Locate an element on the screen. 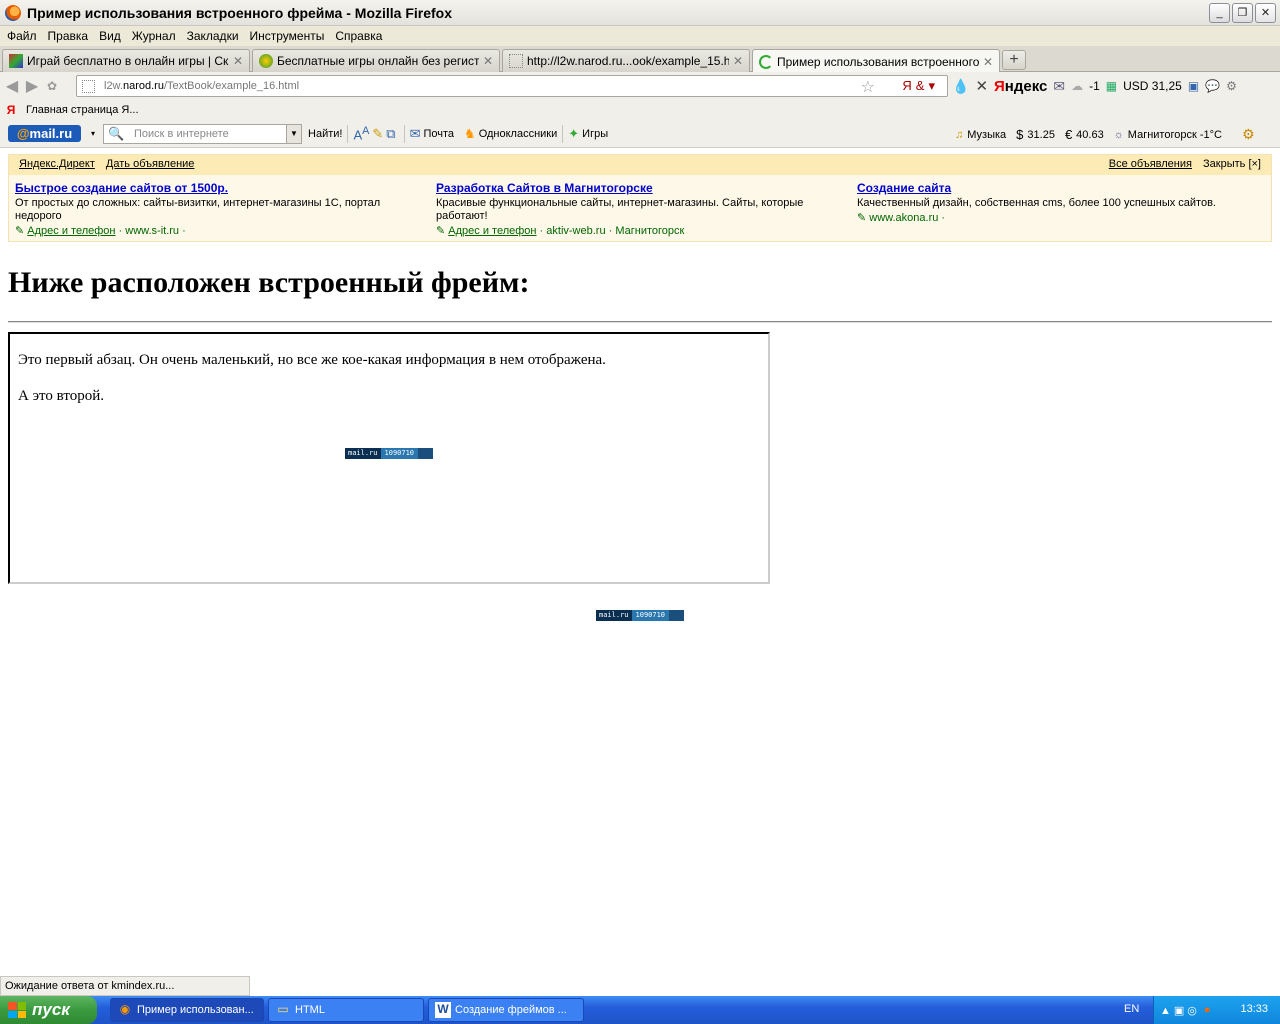 This screenshot has height=1024, width=1280. ad-title: Разработка Сайтов в Магнитогорске is located at coordinates (636, 188).